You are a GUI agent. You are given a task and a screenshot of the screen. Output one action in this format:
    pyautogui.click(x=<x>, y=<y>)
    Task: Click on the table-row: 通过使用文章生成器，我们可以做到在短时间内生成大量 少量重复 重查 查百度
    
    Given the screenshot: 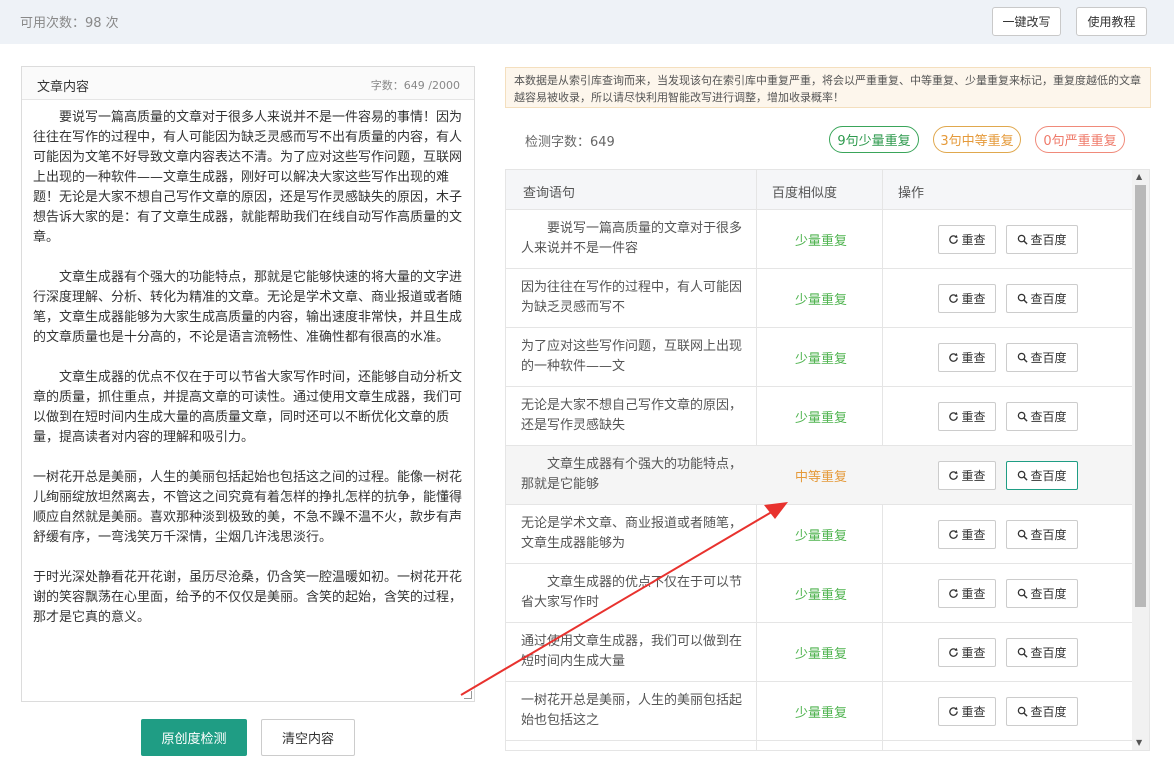 What is the action you would take?
    pyautogui.click(x=819, y=652)
    